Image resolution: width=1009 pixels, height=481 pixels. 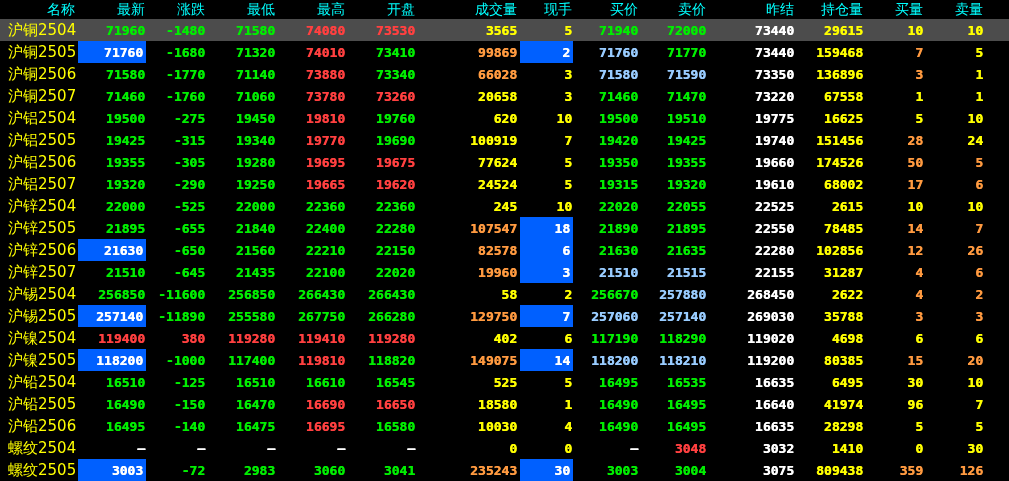 I want to click on table-cell-text: 22550, so click(x=774, y=229).